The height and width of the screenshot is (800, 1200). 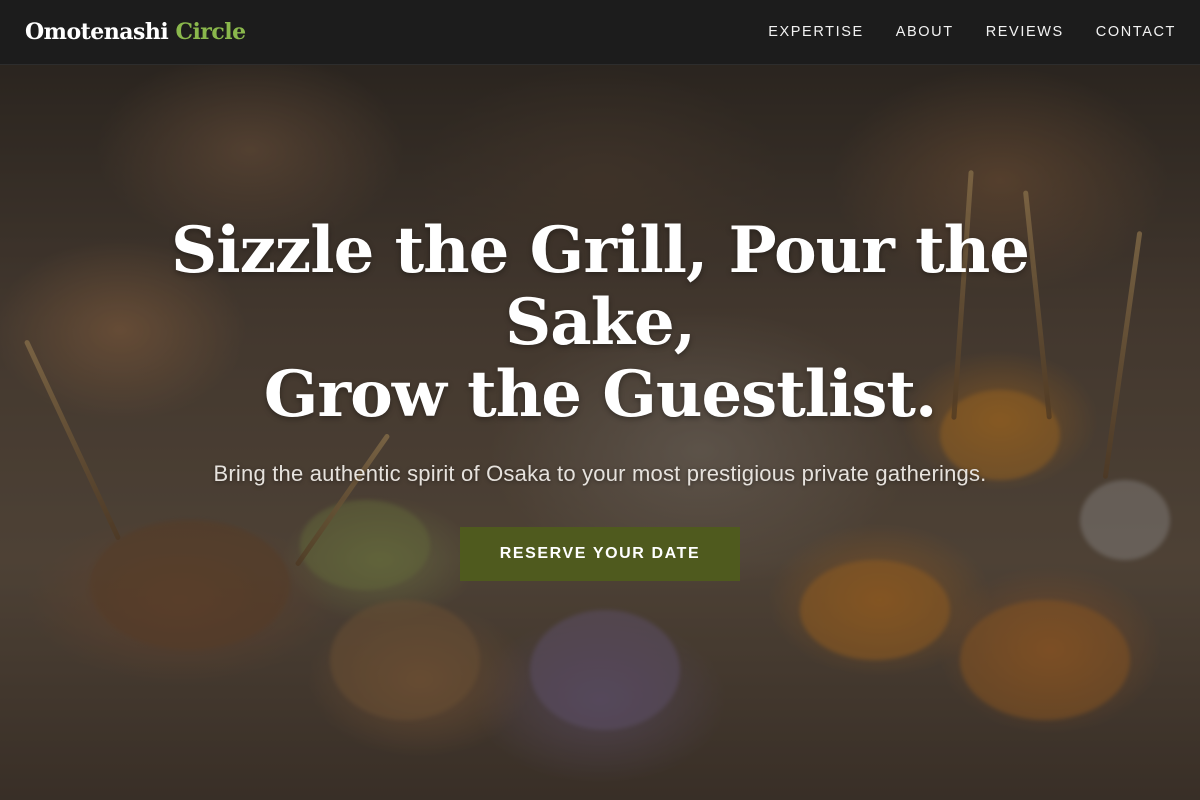 I want to click on nav-link-about: ABOUT, so click(x=925, y=32).